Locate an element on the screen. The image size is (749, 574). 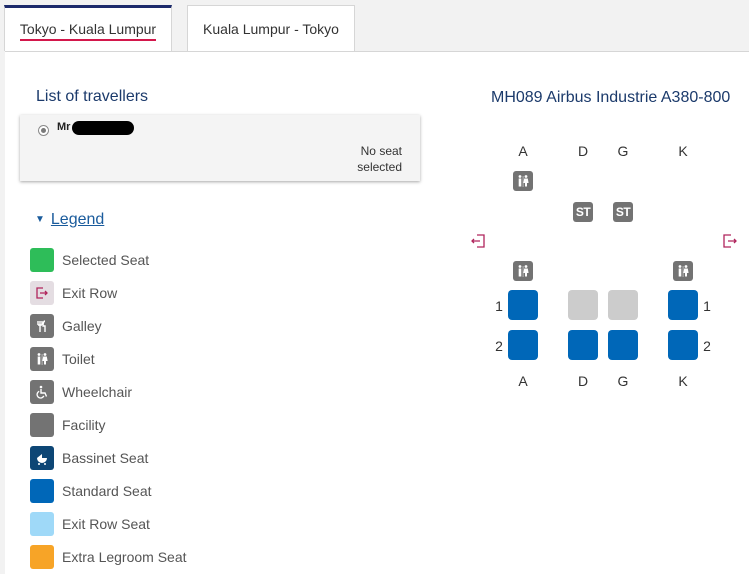
facility-swatch is located at coordinates (42, 425).